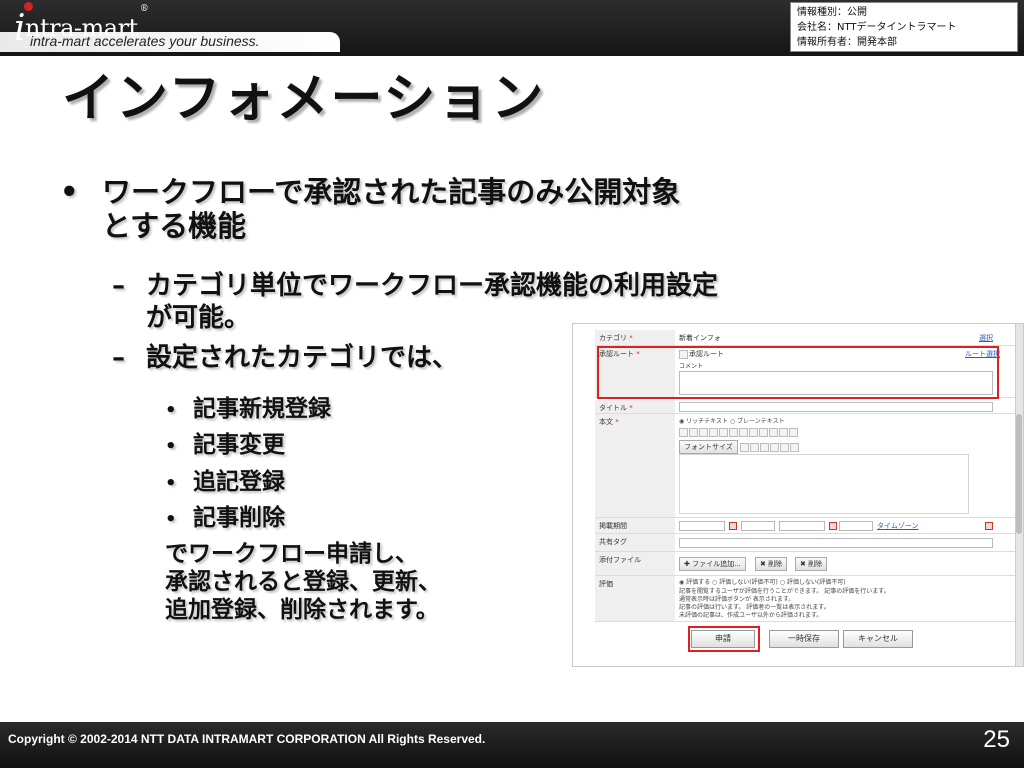 This screenshot has width=1024, height=768. I want to click on period-end-time, so click(856, 526).